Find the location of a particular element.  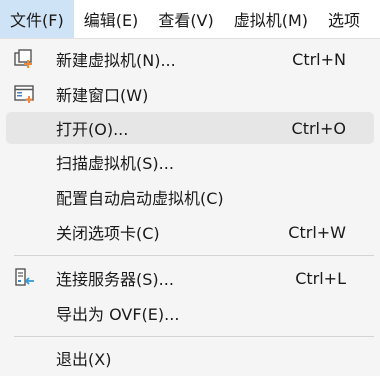

menu-item-shortcut: Ctrl+O is located at coordinates (318, 128).